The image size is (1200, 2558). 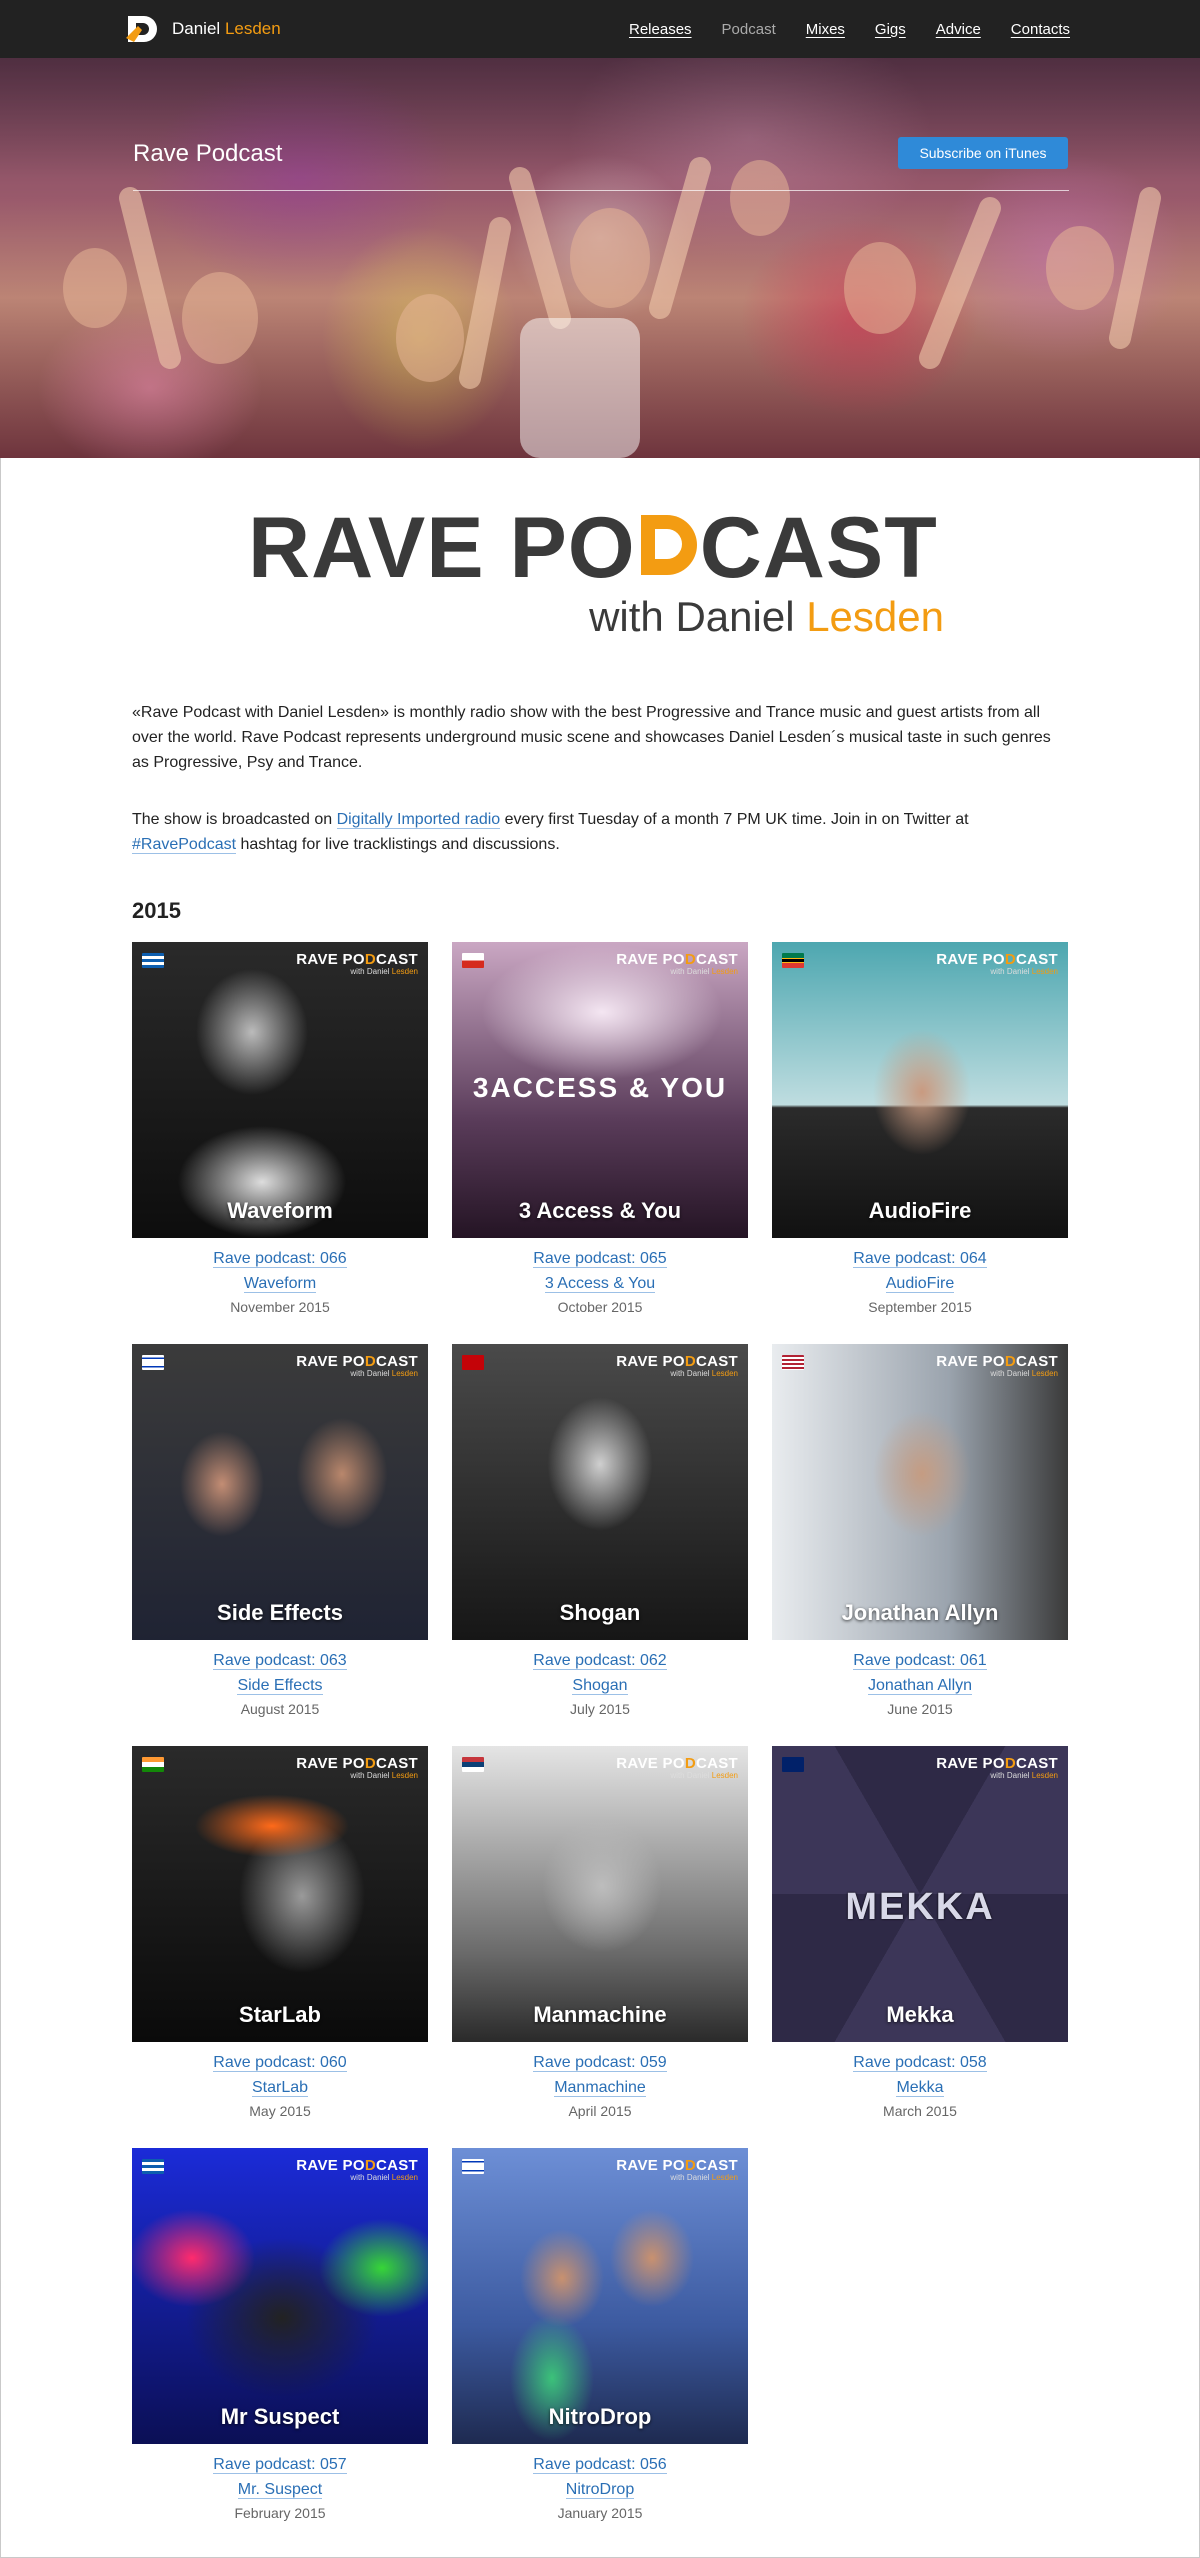 I want to click on cover-caption: Manmachine, so click(x=600, y=2014).